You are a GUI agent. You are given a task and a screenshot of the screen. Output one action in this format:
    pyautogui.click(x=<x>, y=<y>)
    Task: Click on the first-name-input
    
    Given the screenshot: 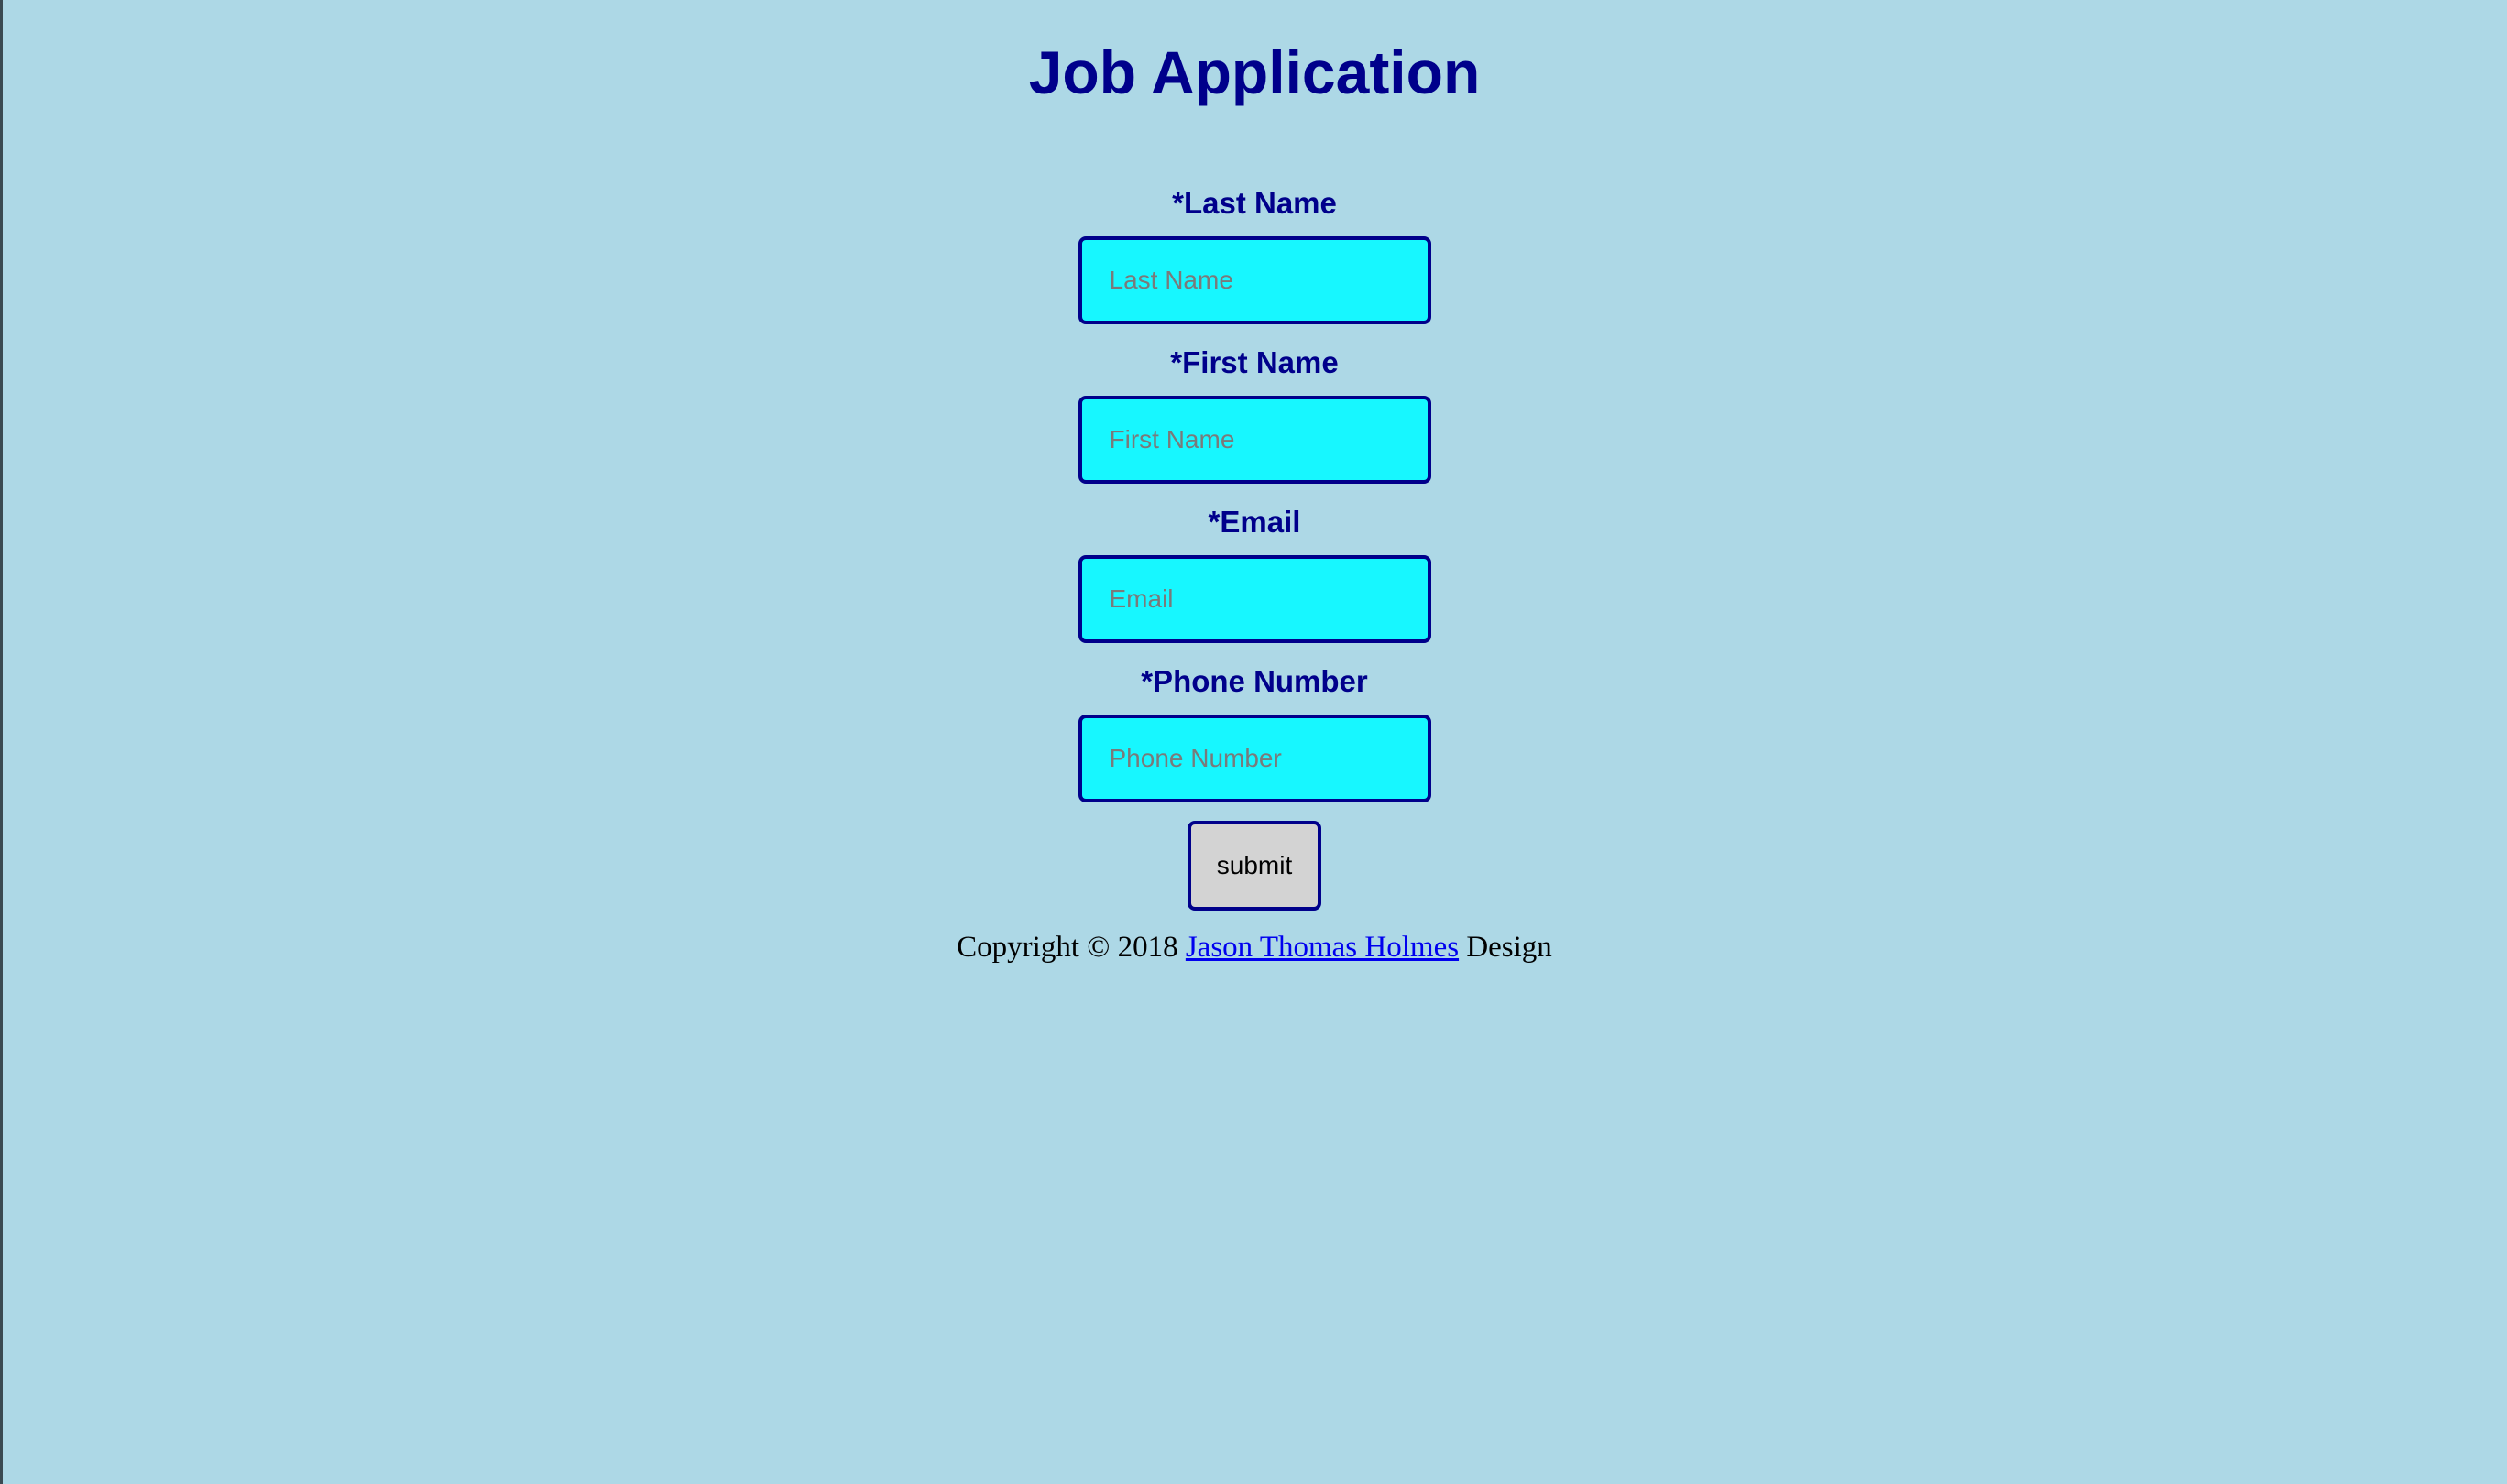 What is the action you would take?
    pyautogui.click(x=1254, y=440)
    